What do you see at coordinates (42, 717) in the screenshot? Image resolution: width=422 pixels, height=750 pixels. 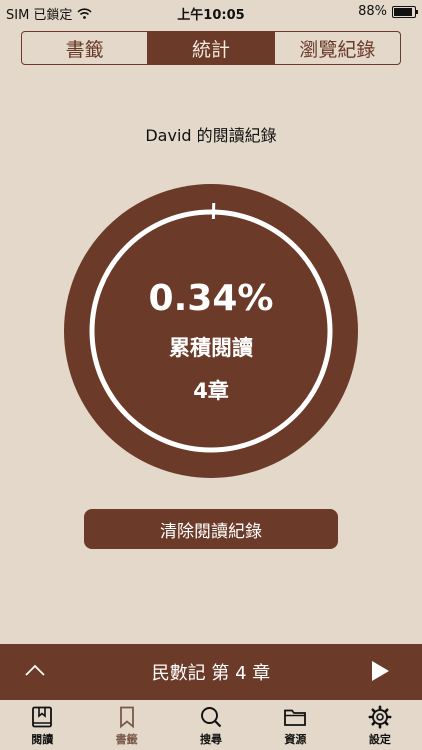 I see `book-icon` at bounding box center [42, 717].